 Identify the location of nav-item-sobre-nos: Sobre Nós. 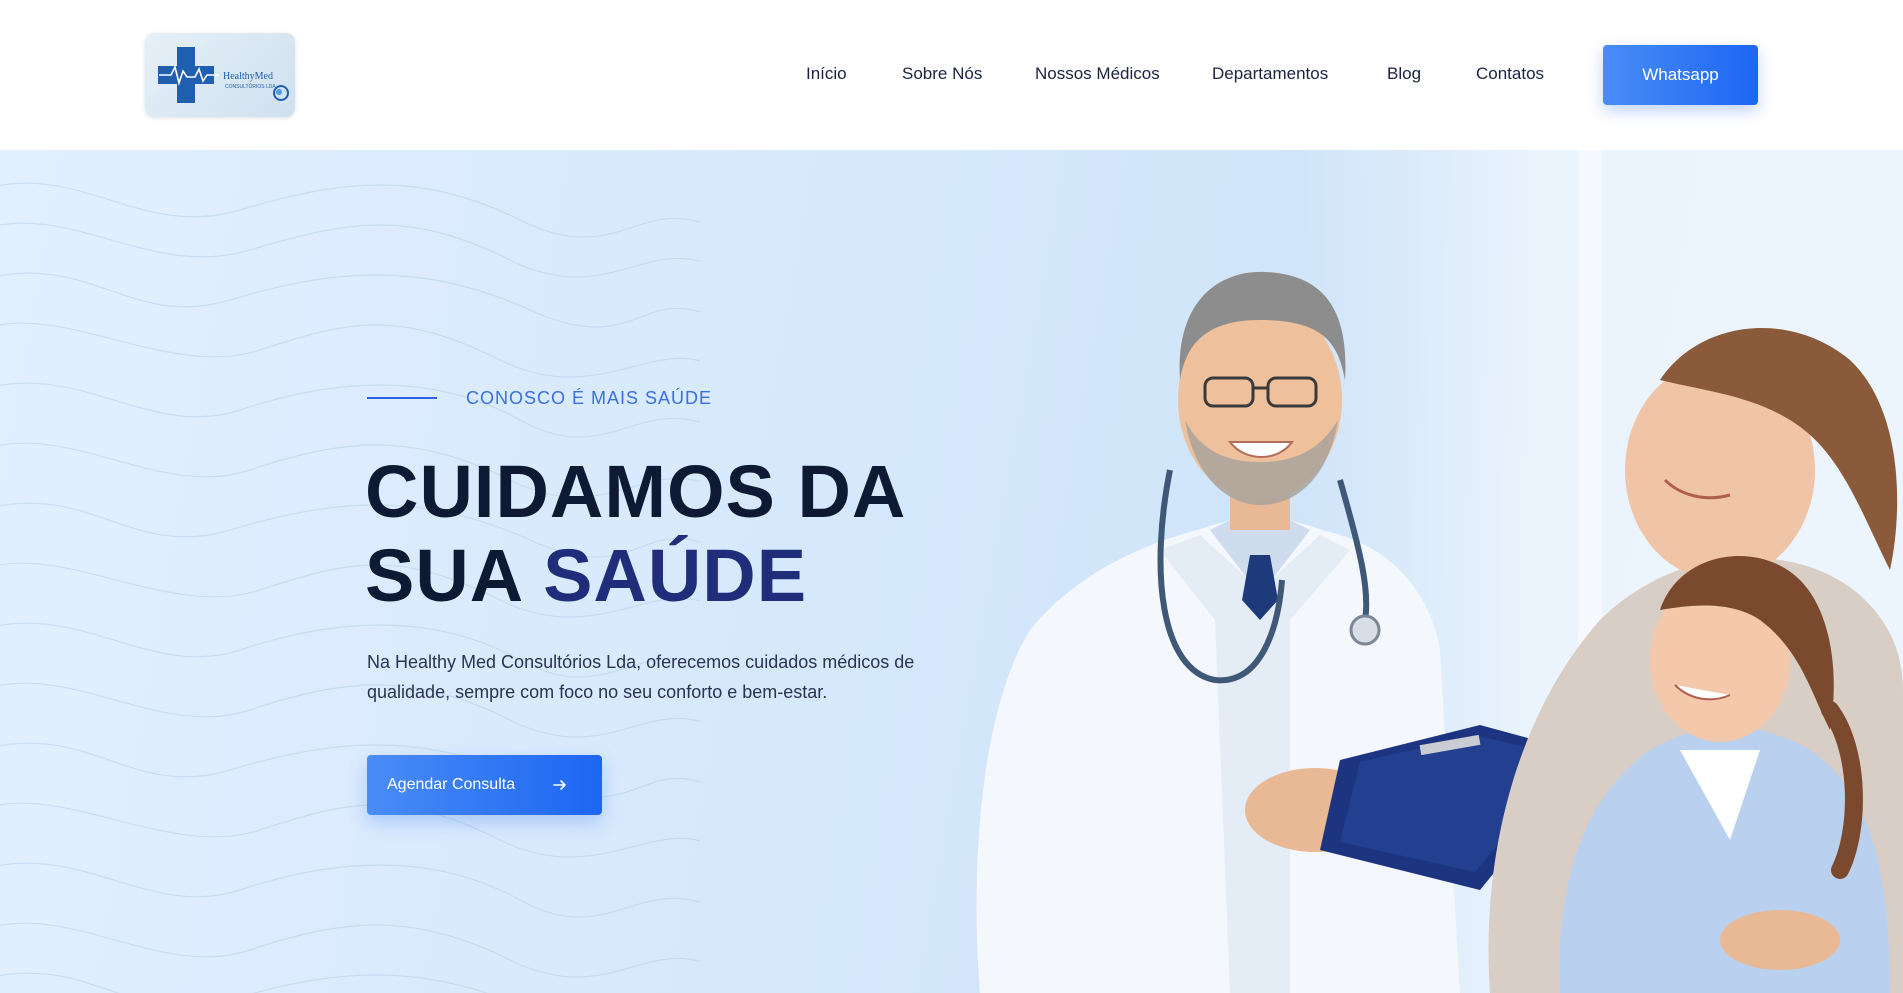
(942, 74).